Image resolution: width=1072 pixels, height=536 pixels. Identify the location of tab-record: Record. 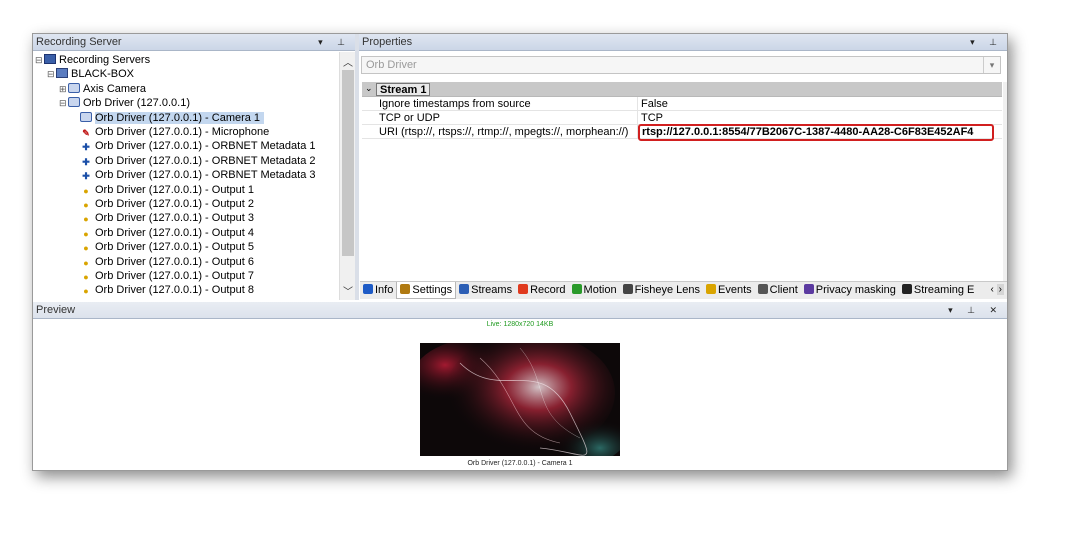
(541, 290).